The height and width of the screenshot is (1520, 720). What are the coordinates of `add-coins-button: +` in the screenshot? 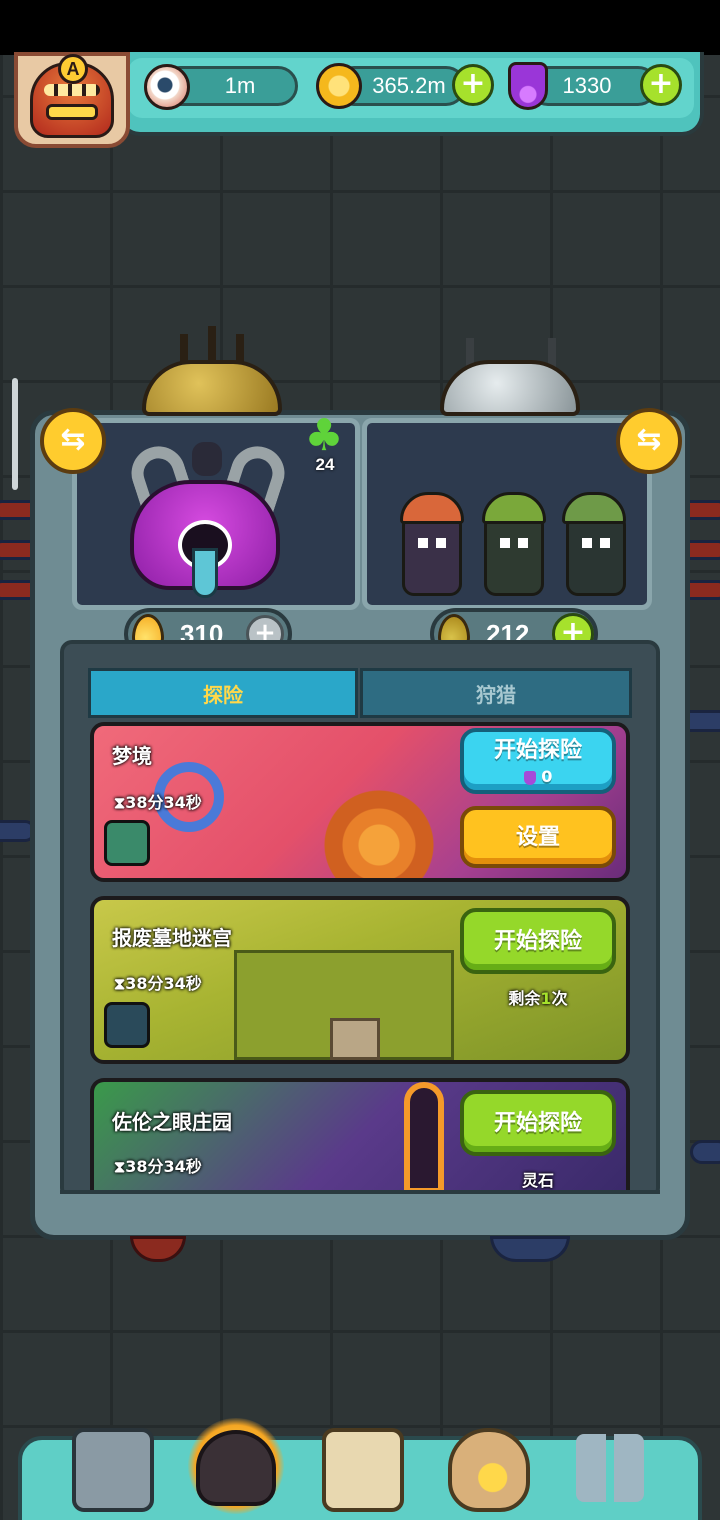 It's located at (473, 85).